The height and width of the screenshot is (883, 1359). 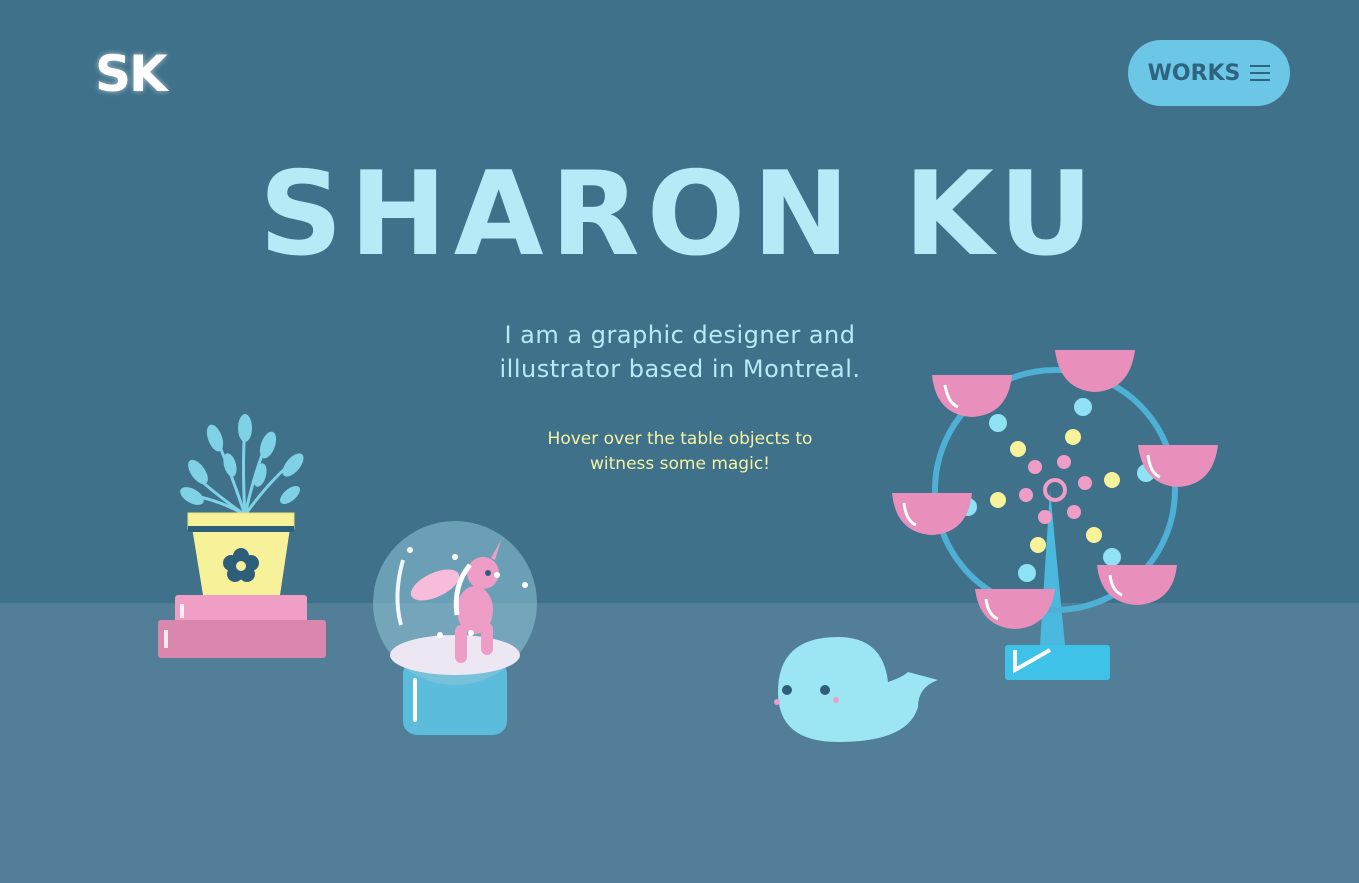 I want to click on intro-line-1: I am a graphic designer and, so click(x=680, y=335).